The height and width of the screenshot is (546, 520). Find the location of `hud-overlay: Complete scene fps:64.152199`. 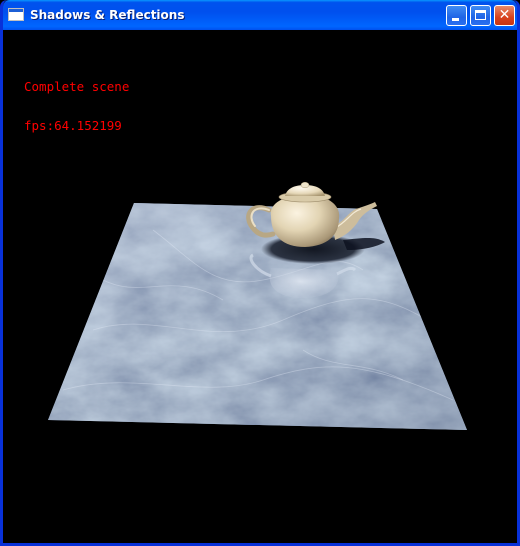

hud-overlay: Complete scene fps:64.152199 is located at coordinates (76, 106).